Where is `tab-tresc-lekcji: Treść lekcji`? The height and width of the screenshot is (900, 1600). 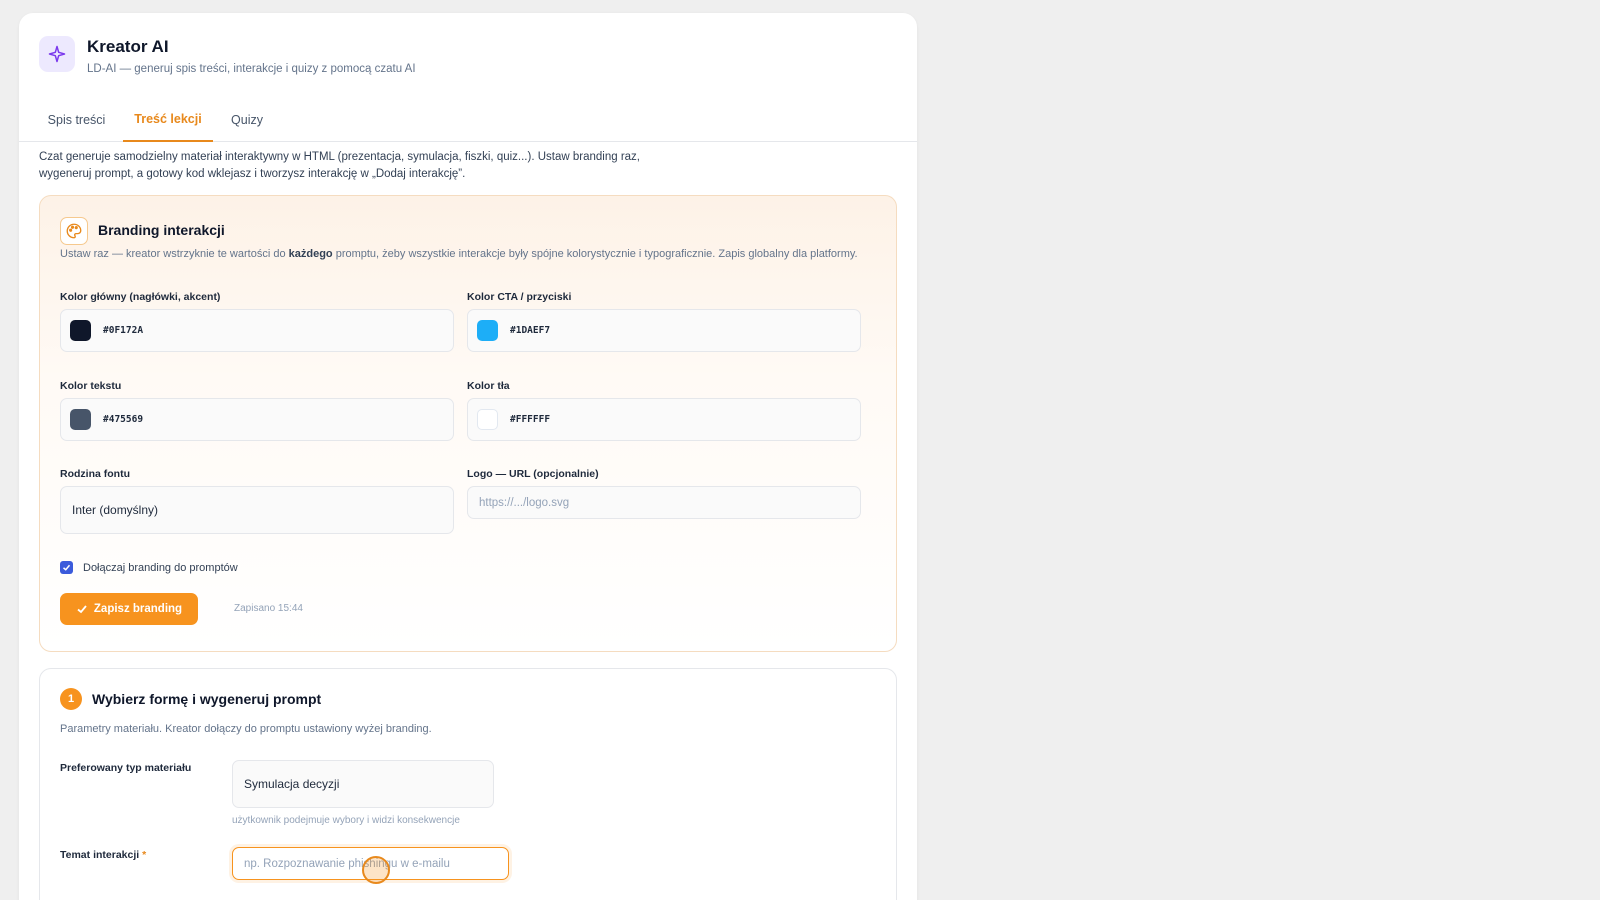 tab-tresc-lekcji: Treść lekcji is located at coordinates (168, 119).